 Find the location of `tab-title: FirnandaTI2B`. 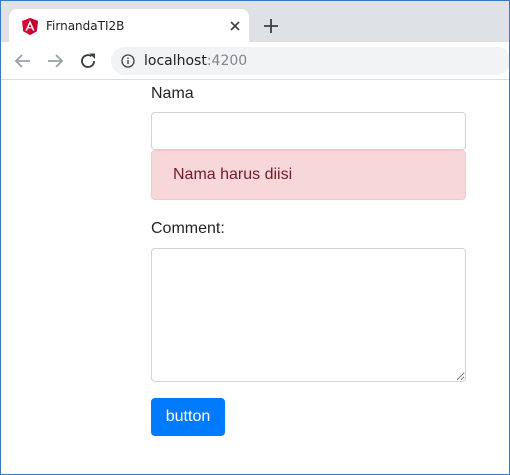

tab-title: FirnandaTI2B is located at coordinates (85, 26).